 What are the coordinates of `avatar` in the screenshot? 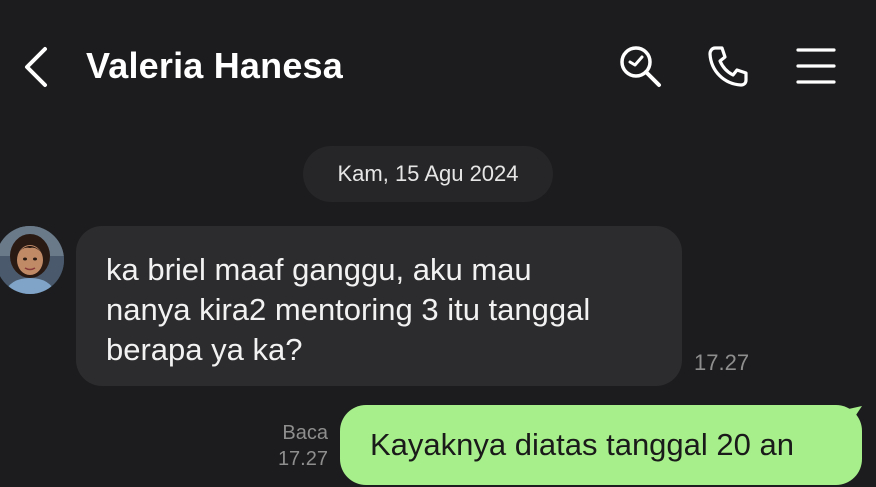 It's located at (32, 260).